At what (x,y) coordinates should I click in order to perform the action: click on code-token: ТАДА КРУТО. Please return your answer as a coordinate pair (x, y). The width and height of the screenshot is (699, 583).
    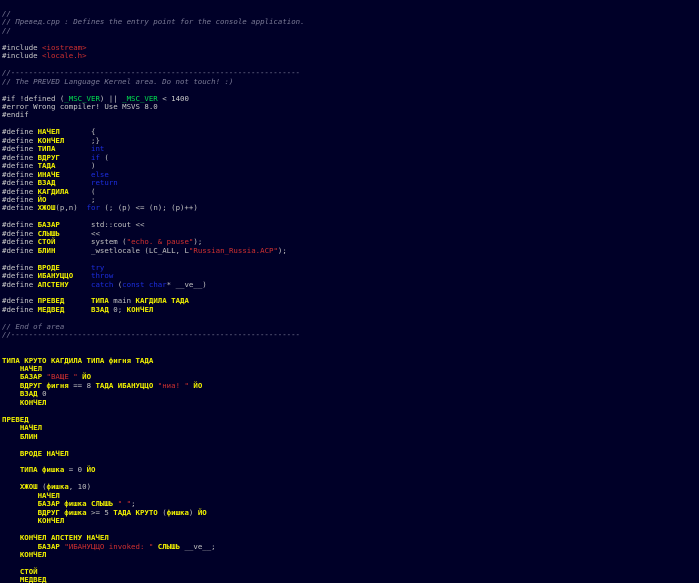
    Looking at the image, I should click on (135, 512).